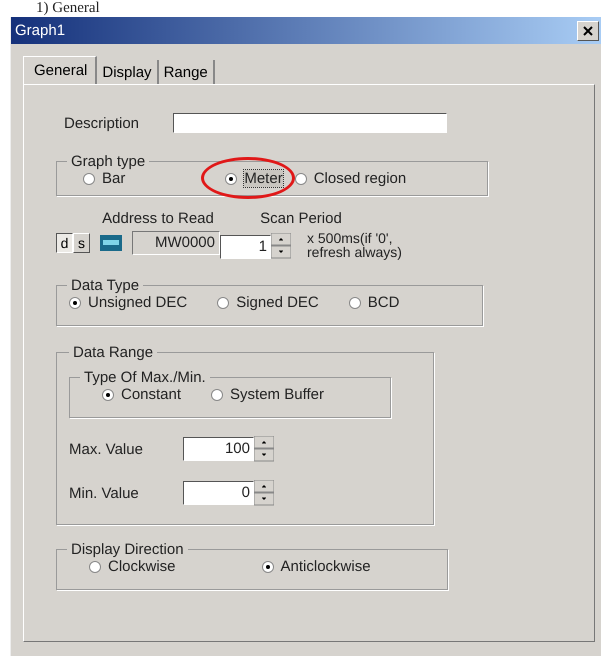  I want to click on close-icon, so click(588, 30).